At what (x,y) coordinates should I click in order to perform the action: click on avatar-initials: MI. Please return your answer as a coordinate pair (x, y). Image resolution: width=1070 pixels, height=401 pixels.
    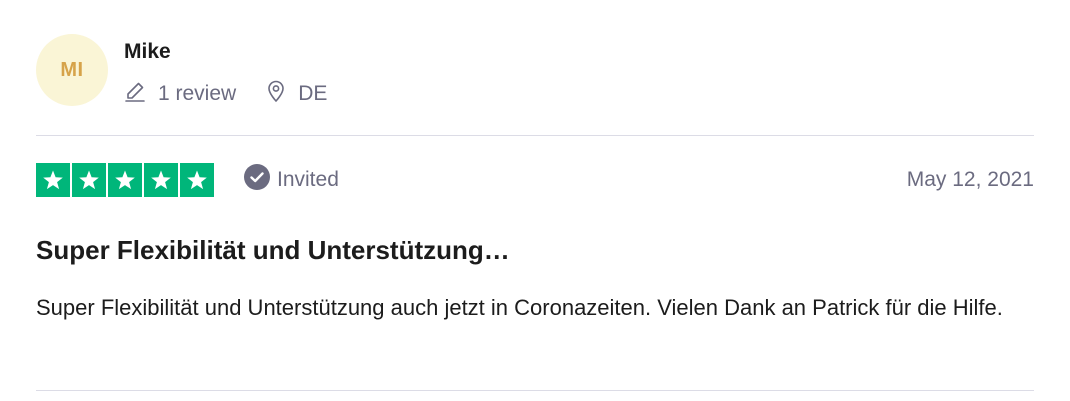
    Looking at the image, I should click on (72, 69).